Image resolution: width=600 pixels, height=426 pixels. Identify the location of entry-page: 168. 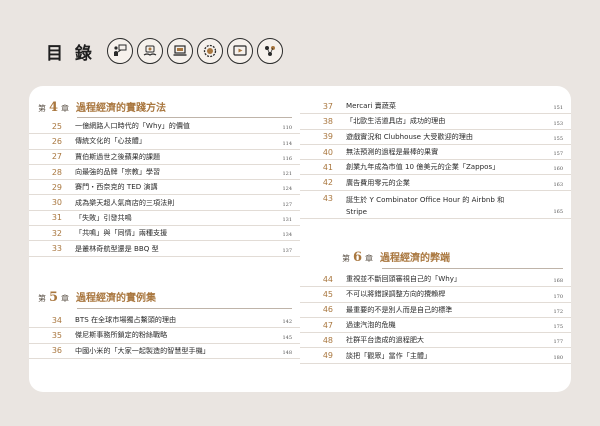
(558, 281).